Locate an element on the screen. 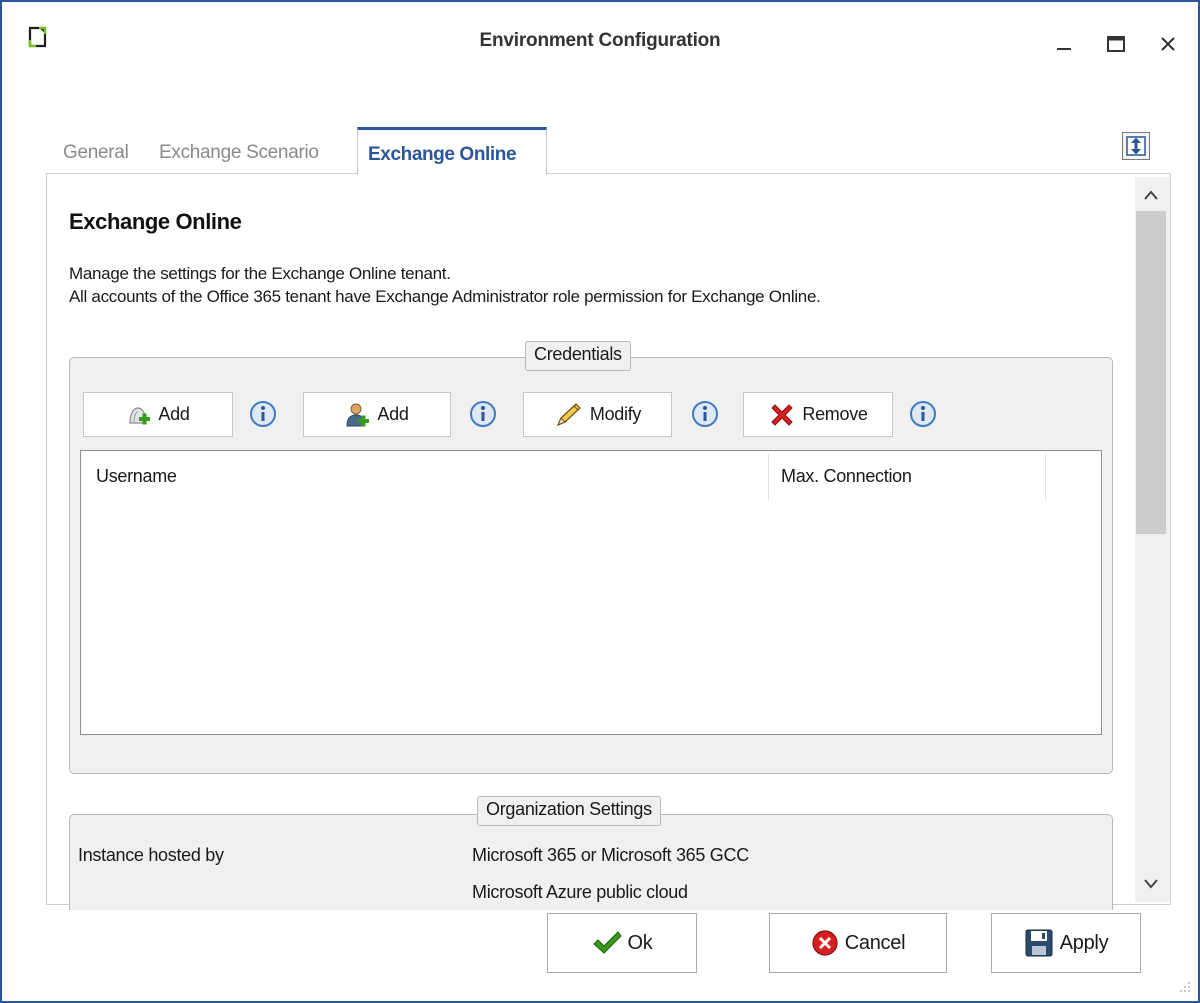 The width and height of the screenshot is (1200, 1003). modify-label: Modify is located at coordinates (615, 414).